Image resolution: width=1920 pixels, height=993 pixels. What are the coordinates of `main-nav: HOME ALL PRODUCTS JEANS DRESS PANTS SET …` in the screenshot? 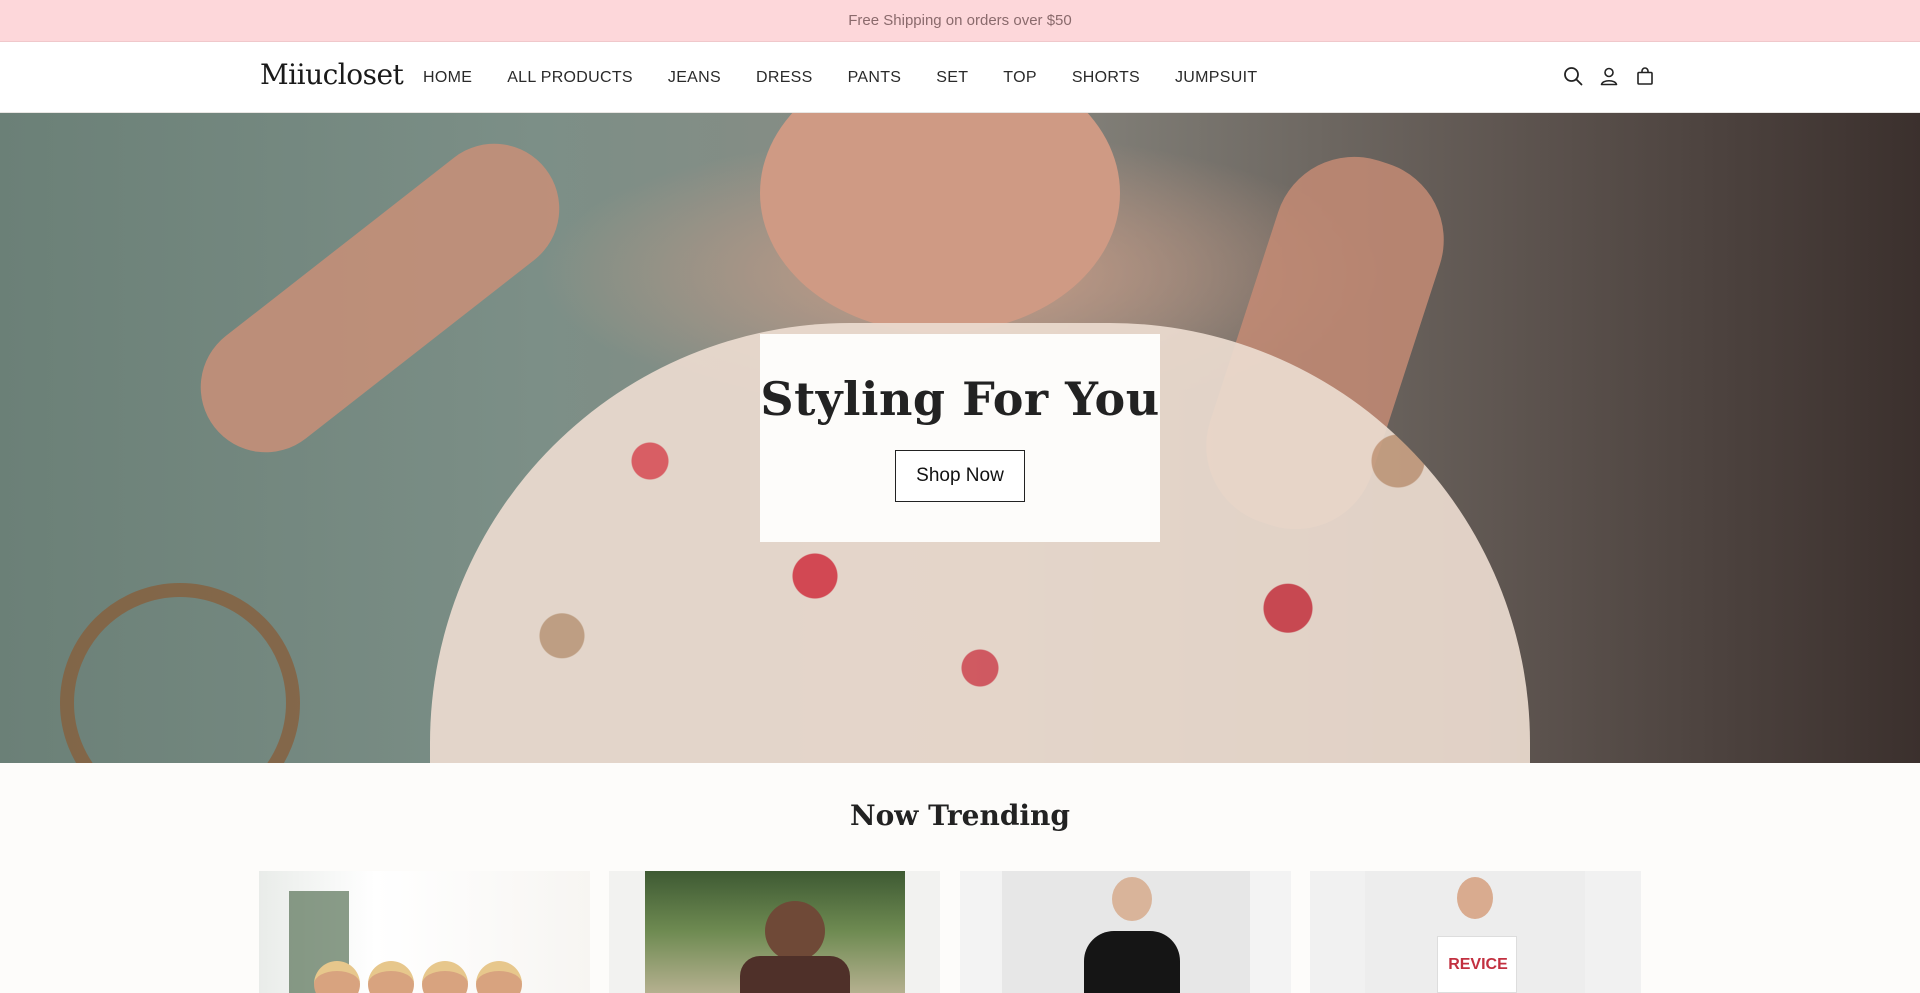 It's located at (857, 77).